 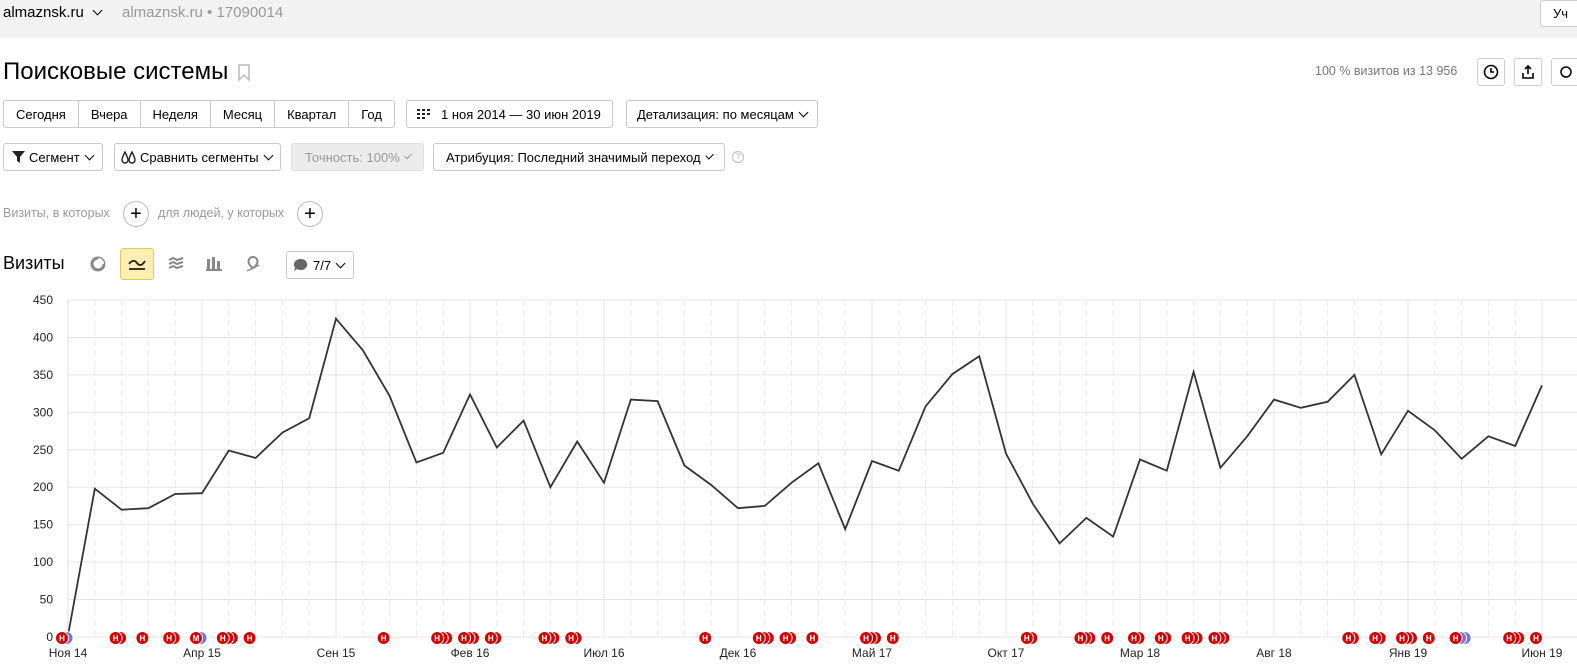 What do you see at coordinates (176, 114) in the screenshot?
I see `period-button: Неделя` at bounding box center [176, 114].